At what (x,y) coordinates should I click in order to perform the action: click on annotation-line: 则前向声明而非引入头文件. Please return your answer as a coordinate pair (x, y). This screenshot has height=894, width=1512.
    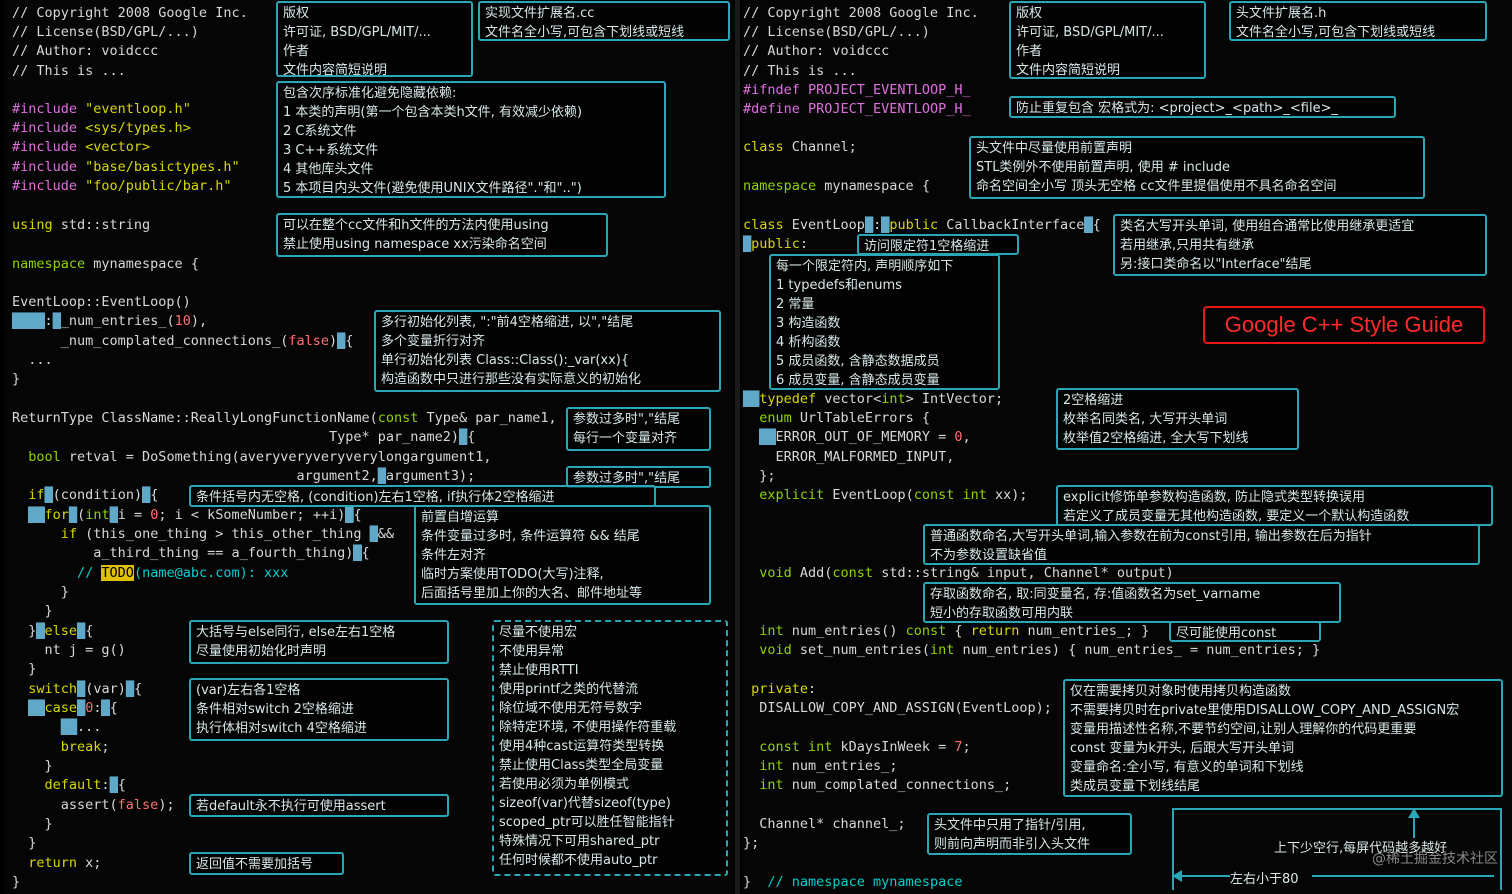
    Looking at the image, I should click on (1012, 844).